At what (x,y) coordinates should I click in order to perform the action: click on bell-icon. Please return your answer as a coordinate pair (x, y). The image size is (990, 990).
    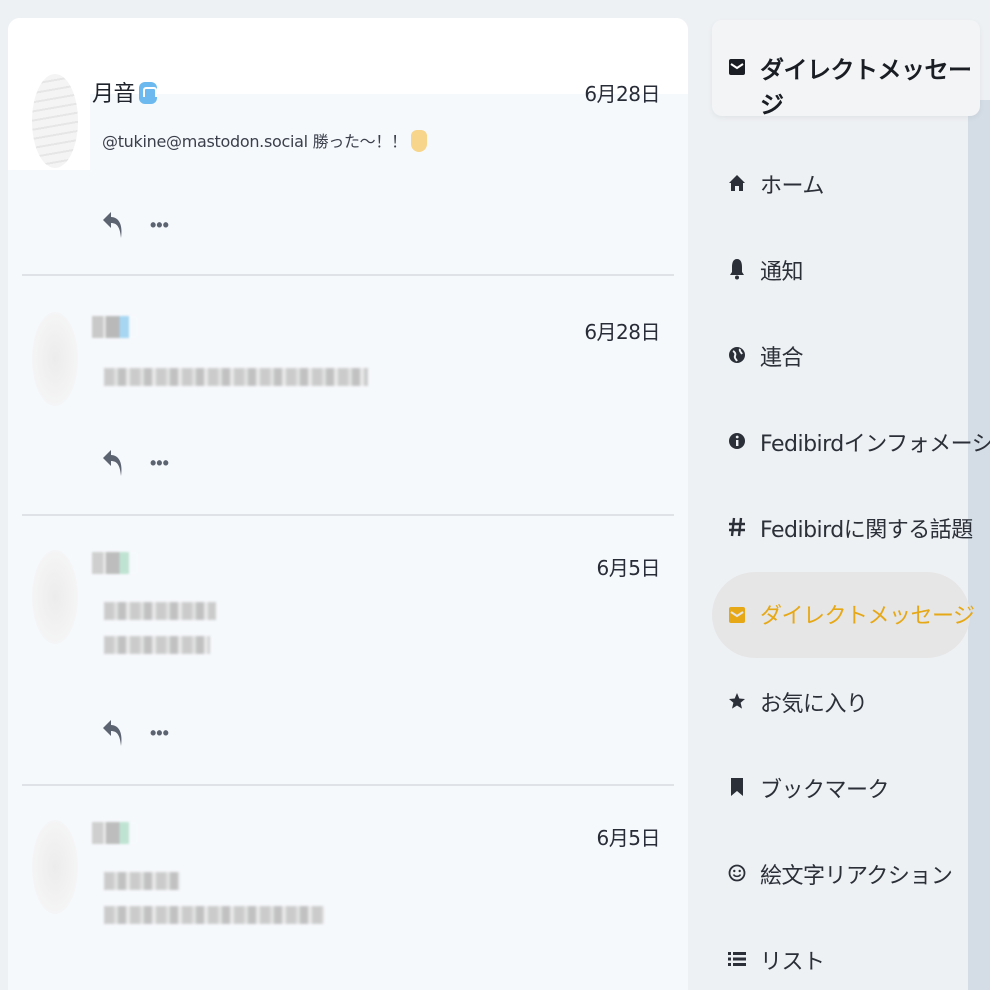
    Looking at the image, I should click on (737, 269).